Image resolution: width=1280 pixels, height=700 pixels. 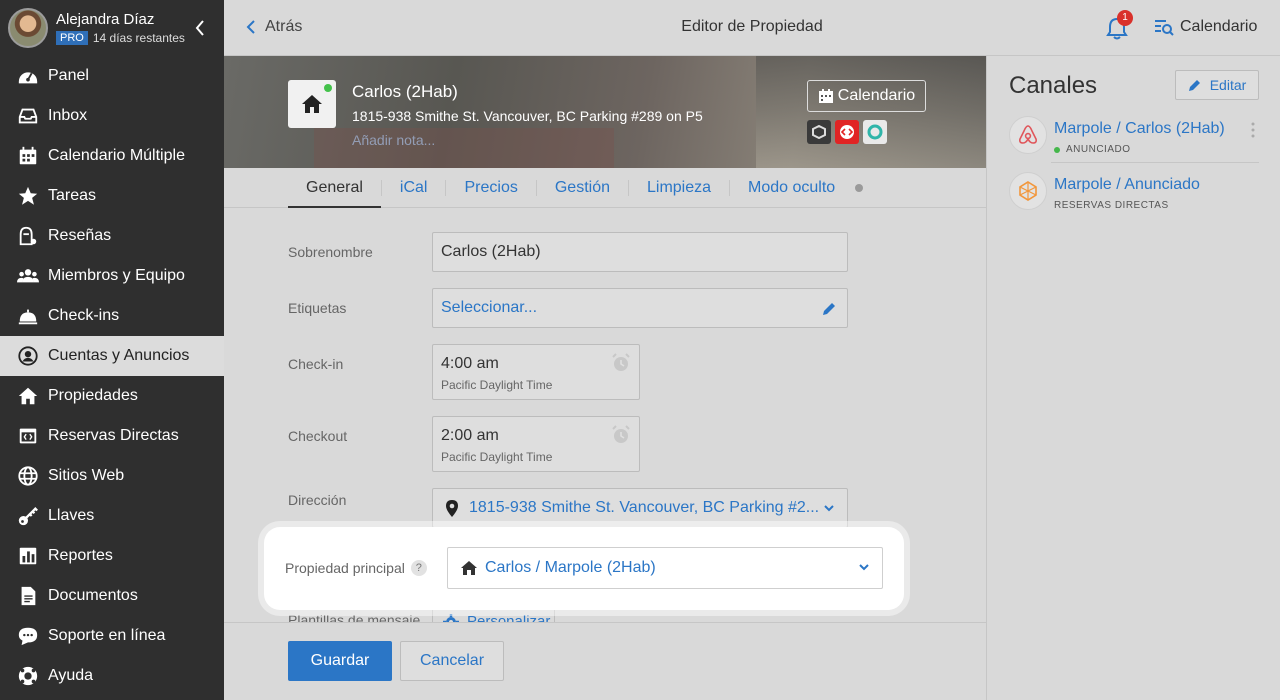 I want to click on channel-listing: / Anunciado, so click(x=1158, y=184).